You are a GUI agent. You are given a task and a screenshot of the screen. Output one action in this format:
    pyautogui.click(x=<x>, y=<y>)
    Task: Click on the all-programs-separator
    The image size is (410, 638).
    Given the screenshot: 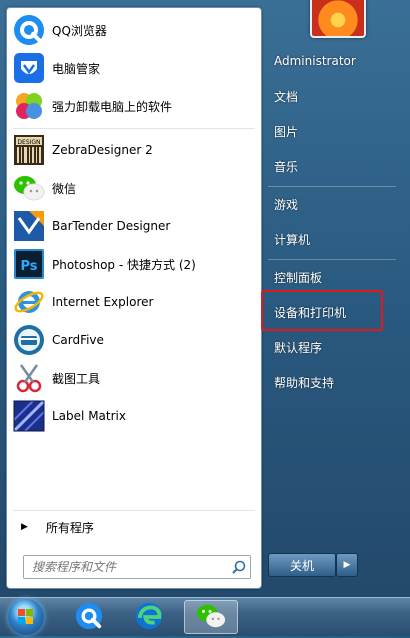 What is the action you would take?
    pyautogui.click(x=134, y=510)
    